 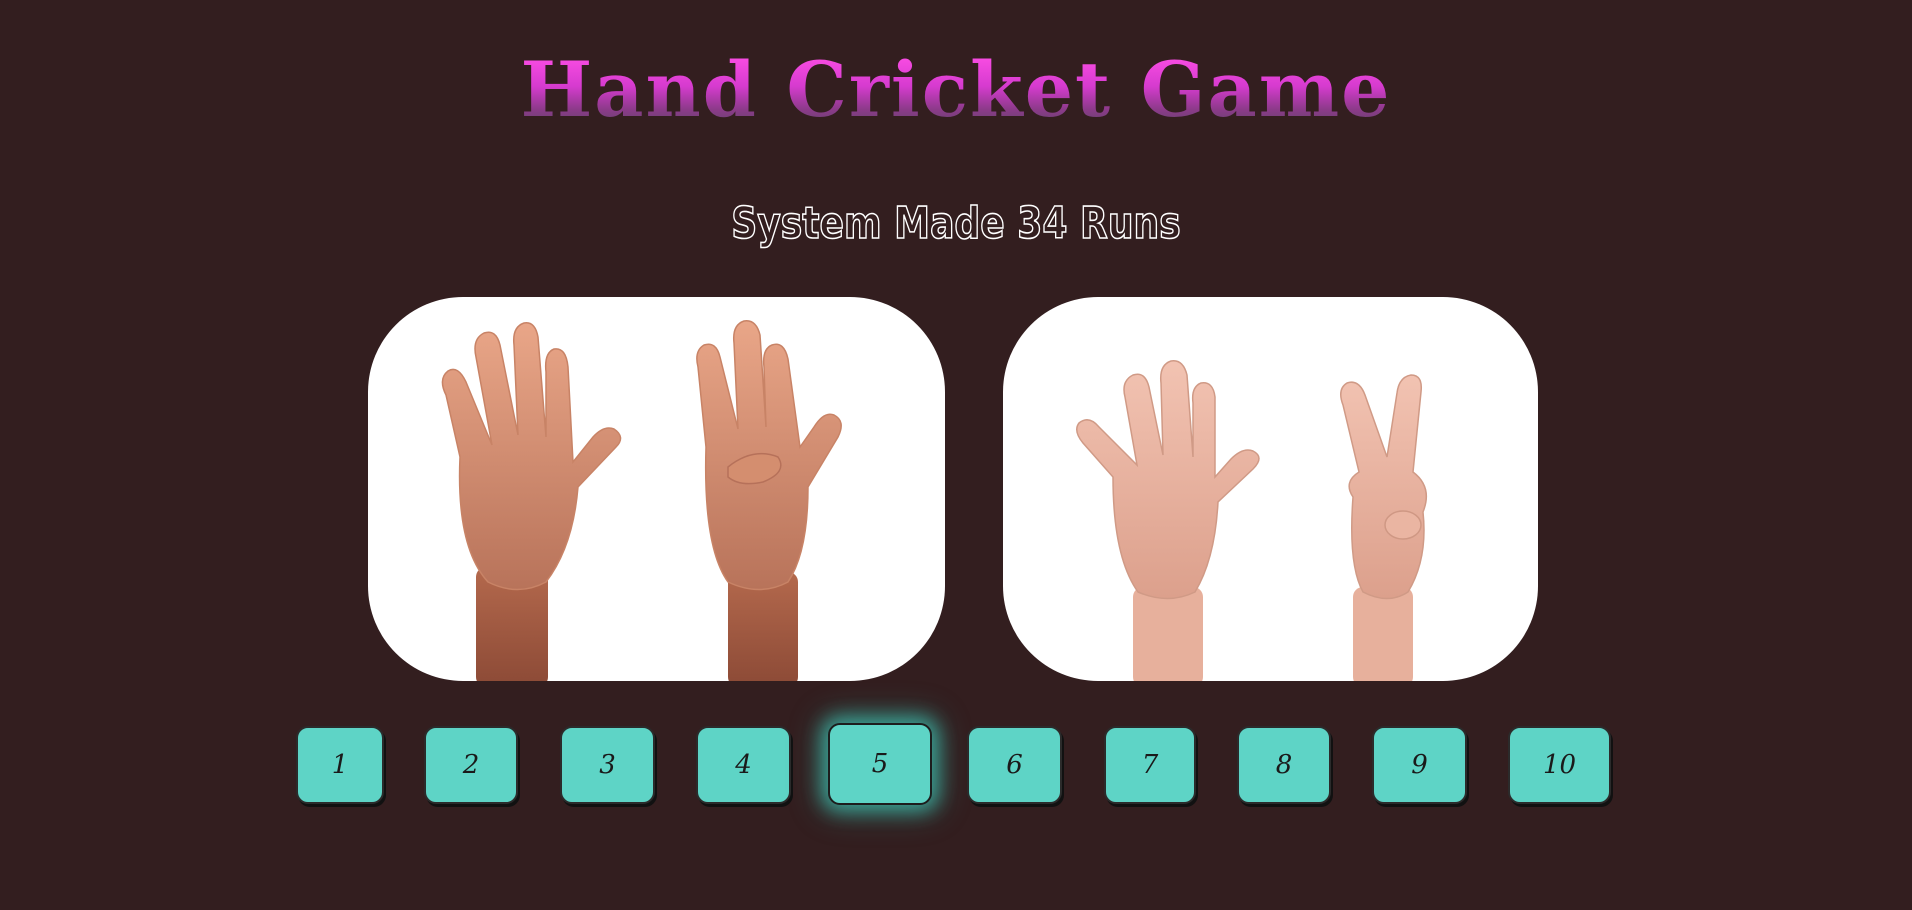 What do you see at coordinates (607, 765) in the screenshot?
I see `run-button-3: 3` at bounding box center [607, 765].